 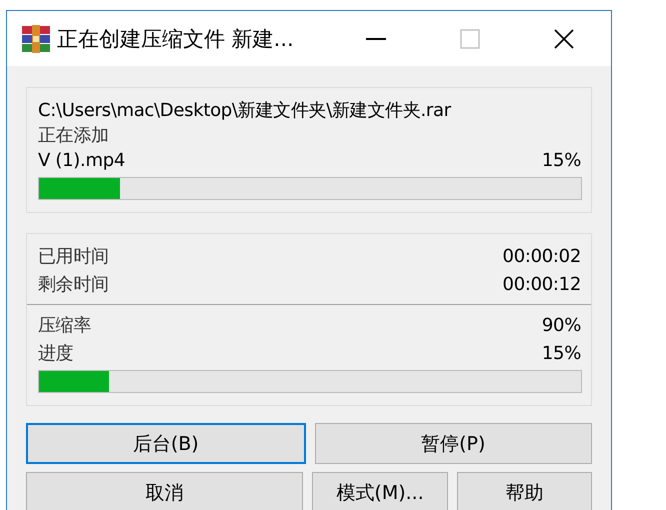 I want to click on close-icon, so click(x=564, y=38).